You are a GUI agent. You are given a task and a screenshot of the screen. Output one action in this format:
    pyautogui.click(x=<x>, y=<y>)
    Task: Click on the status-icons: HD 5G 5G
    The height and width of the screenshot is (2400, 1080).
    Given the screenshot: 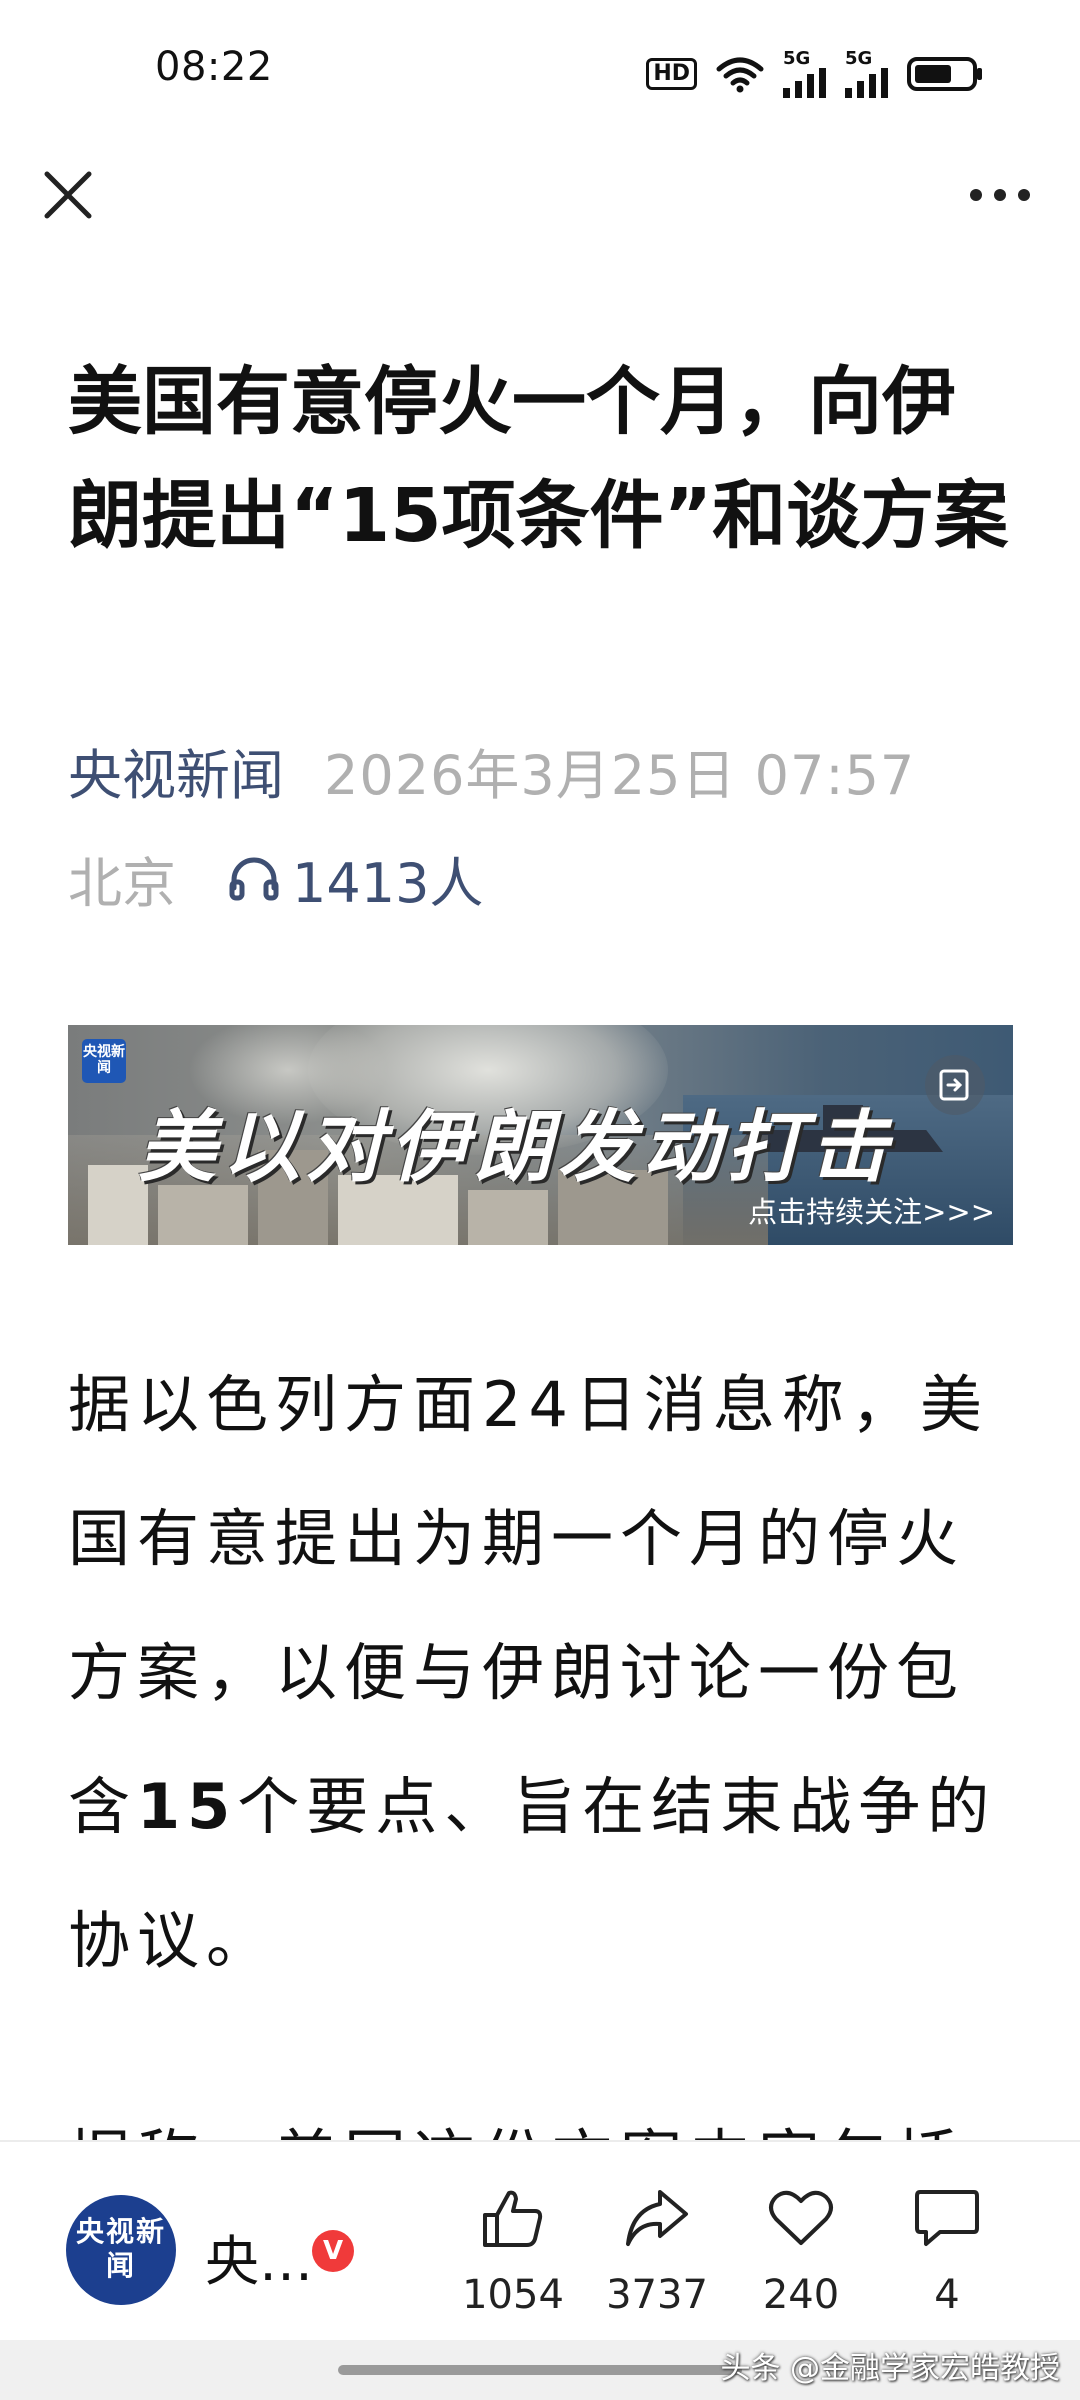 What is the action you would take?
    pyautogui.click(x=815, y=74)
    